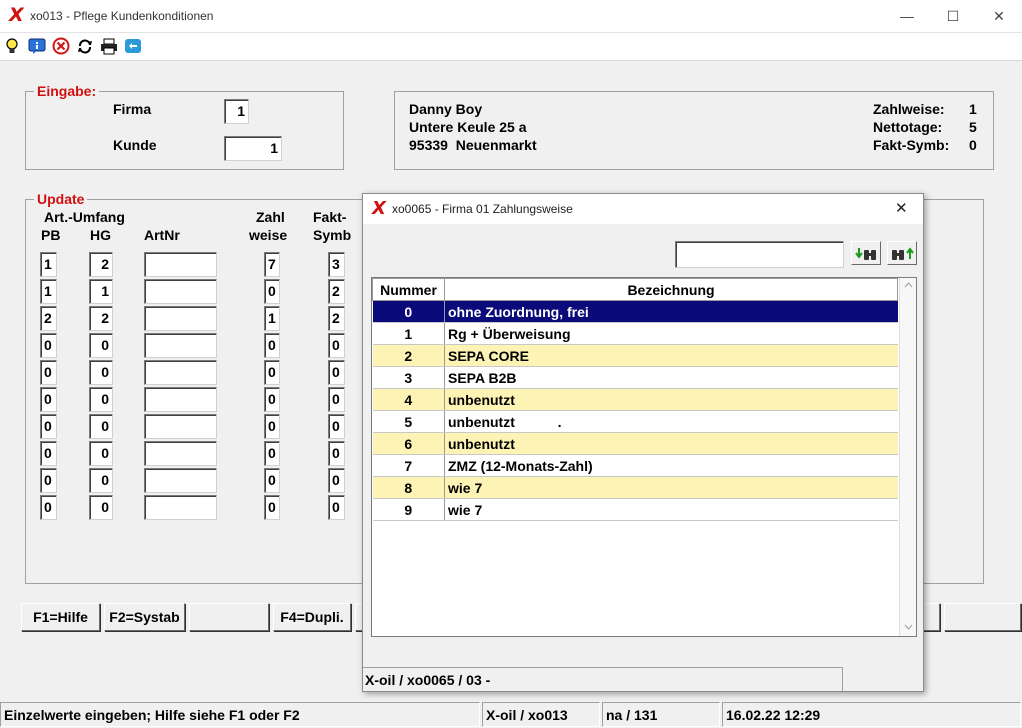 This screenshot has height=728, width=1022. I want to click on print-icon, so click(109, 47).